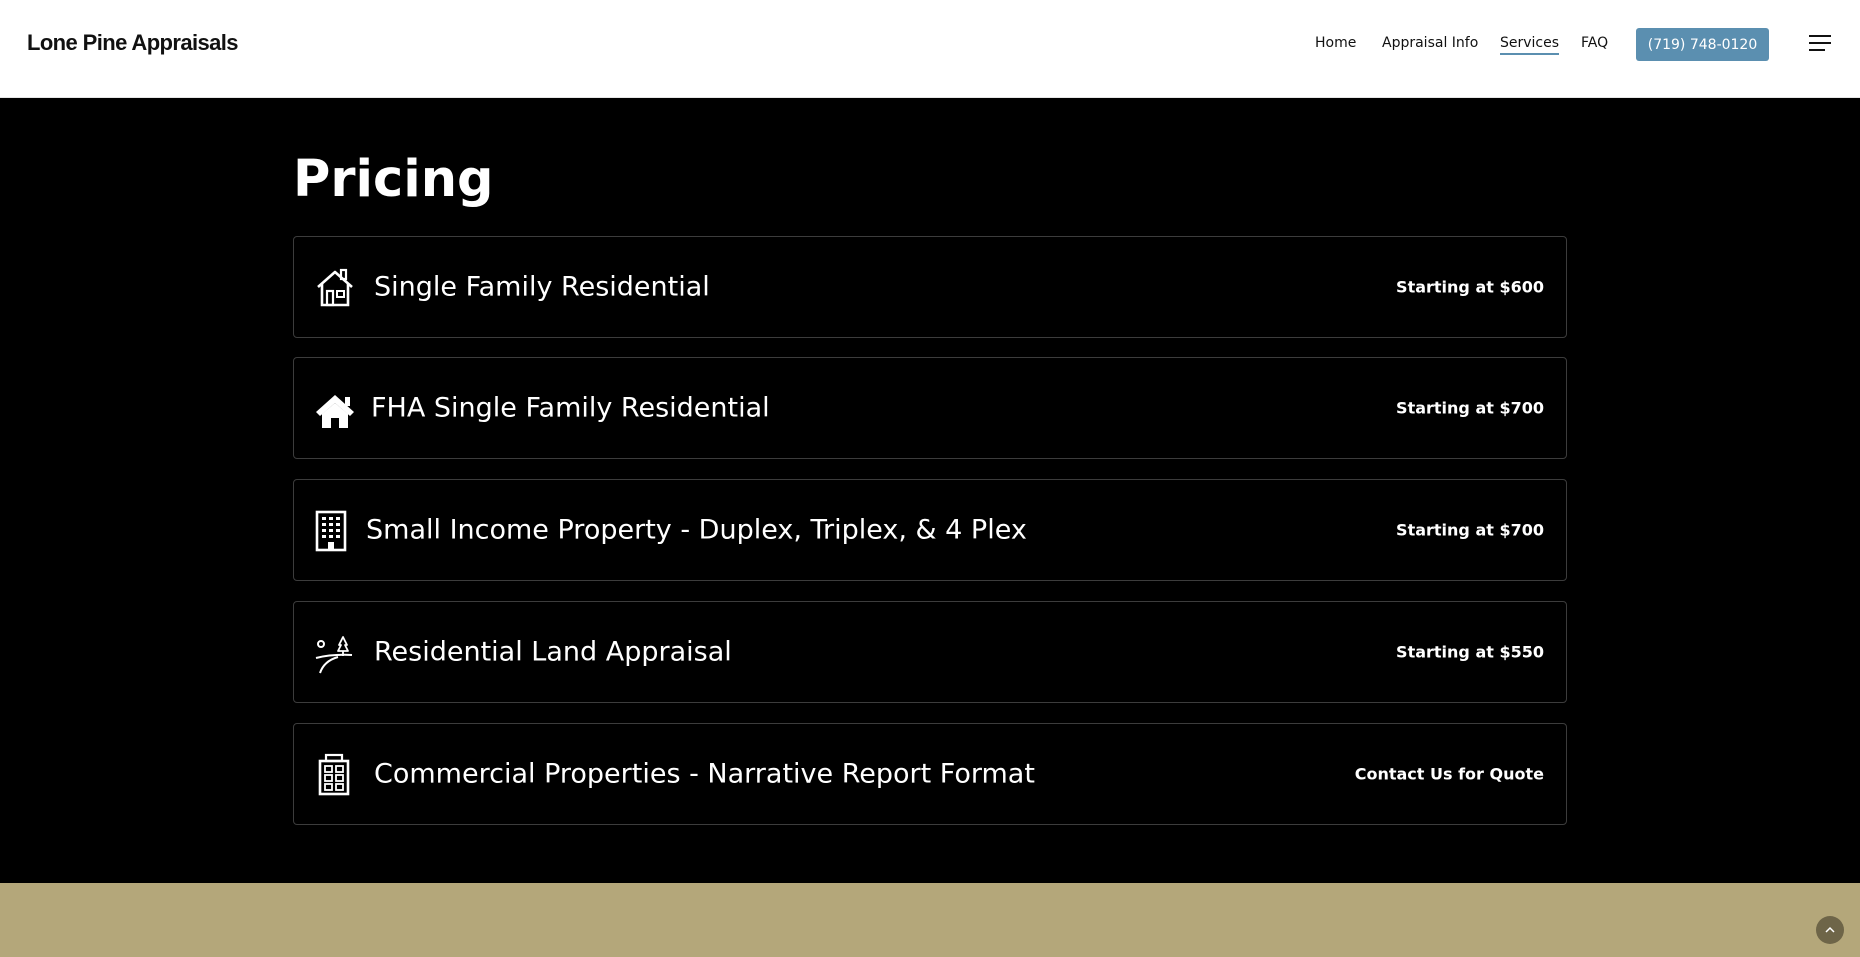 The width and height of the screenshot is (1860, 957). I want to click on commercial-building-icon, so click(334, 774).